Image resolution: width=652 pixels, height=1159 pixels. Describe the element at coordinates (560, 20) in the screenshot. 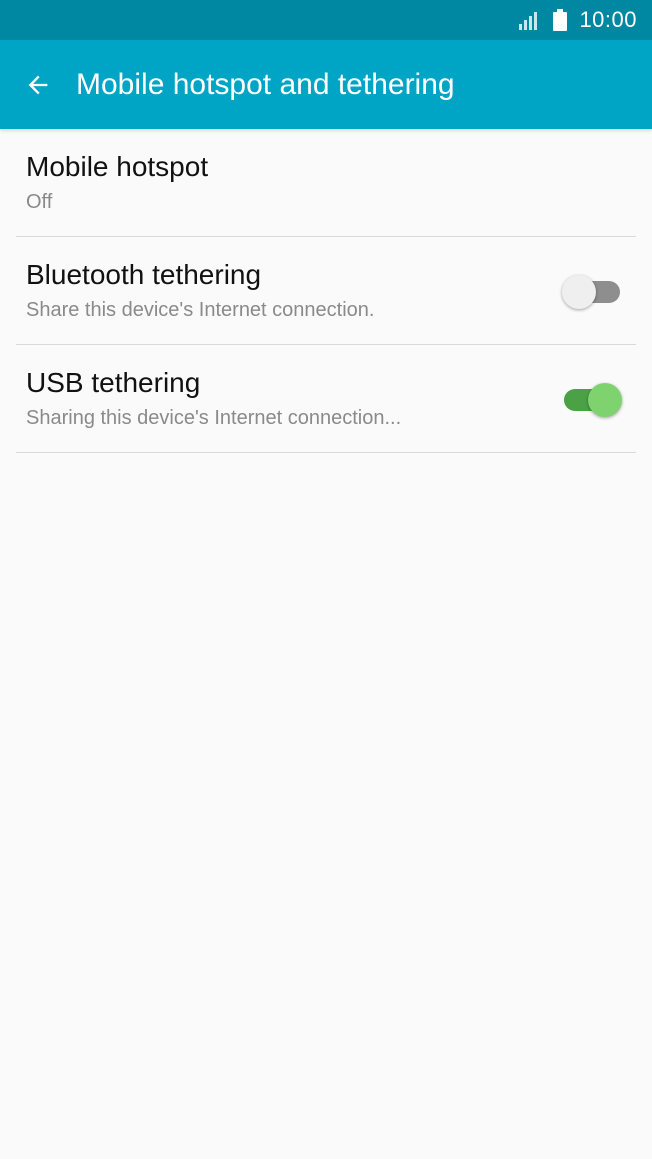

I see `battery-icon` at that location.